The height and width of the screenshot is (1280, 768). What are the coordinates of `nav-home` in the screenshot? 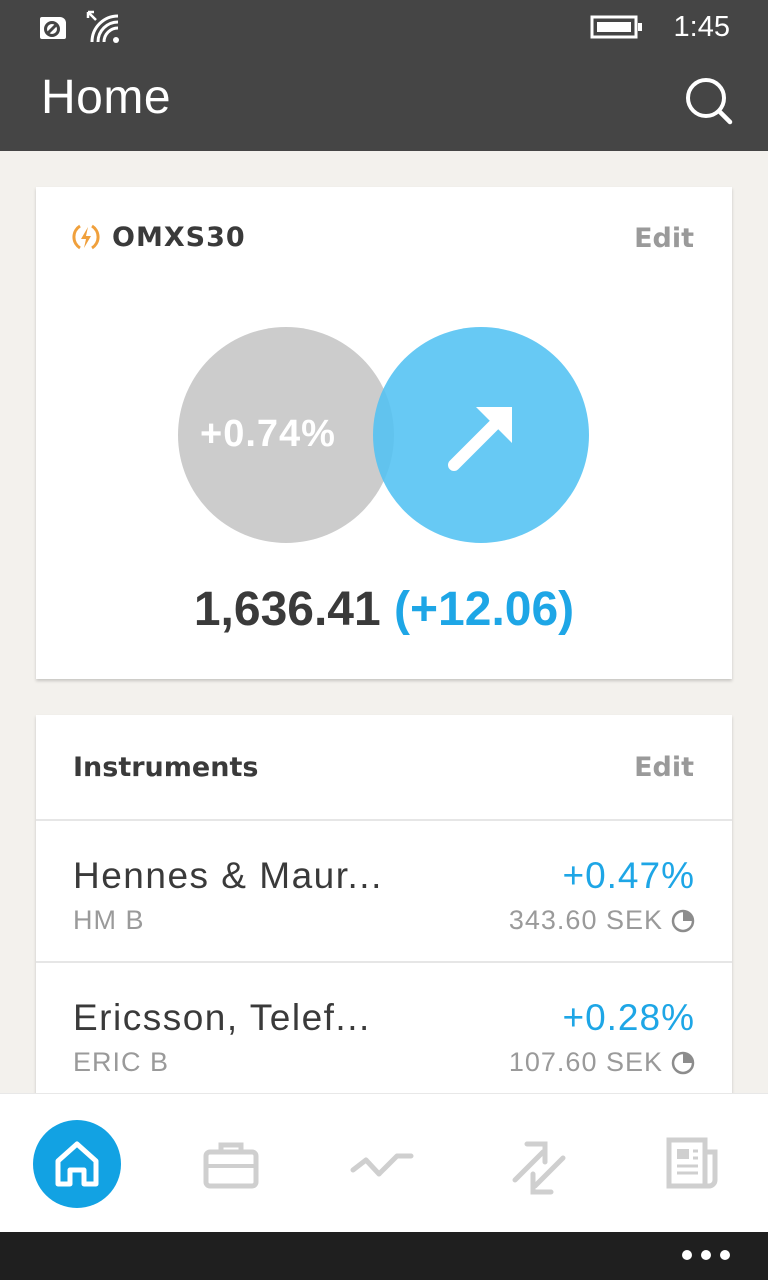 It's located at (77, 1164).